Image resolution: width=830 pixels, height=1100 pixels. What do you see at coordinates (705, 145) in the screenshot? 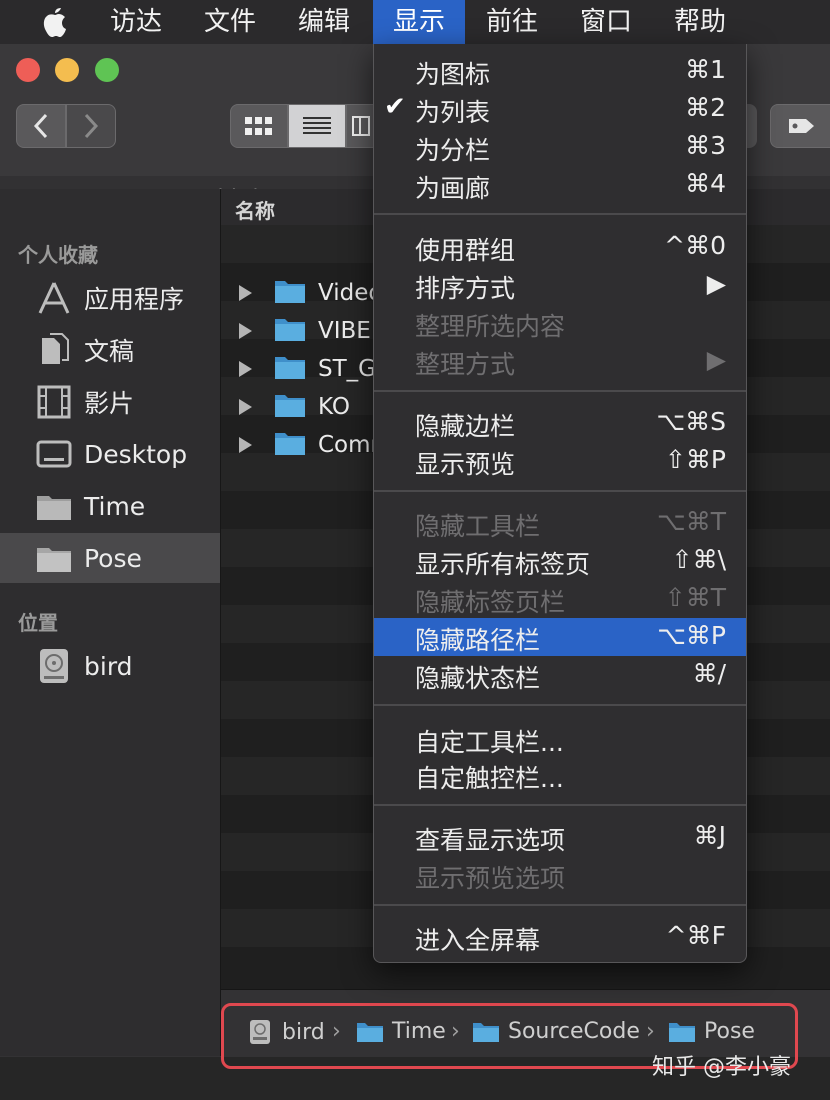
I see `menu-item-shortcut: ⌘3` at bounding box center [705, 145].